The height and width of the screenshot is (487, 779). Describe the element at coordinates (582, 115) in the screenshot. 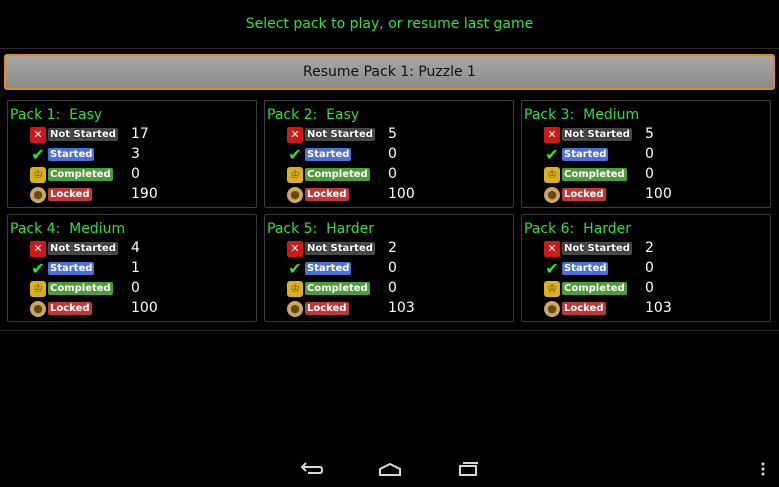

I see `pack-title: Pack 3: Medium` at that location.